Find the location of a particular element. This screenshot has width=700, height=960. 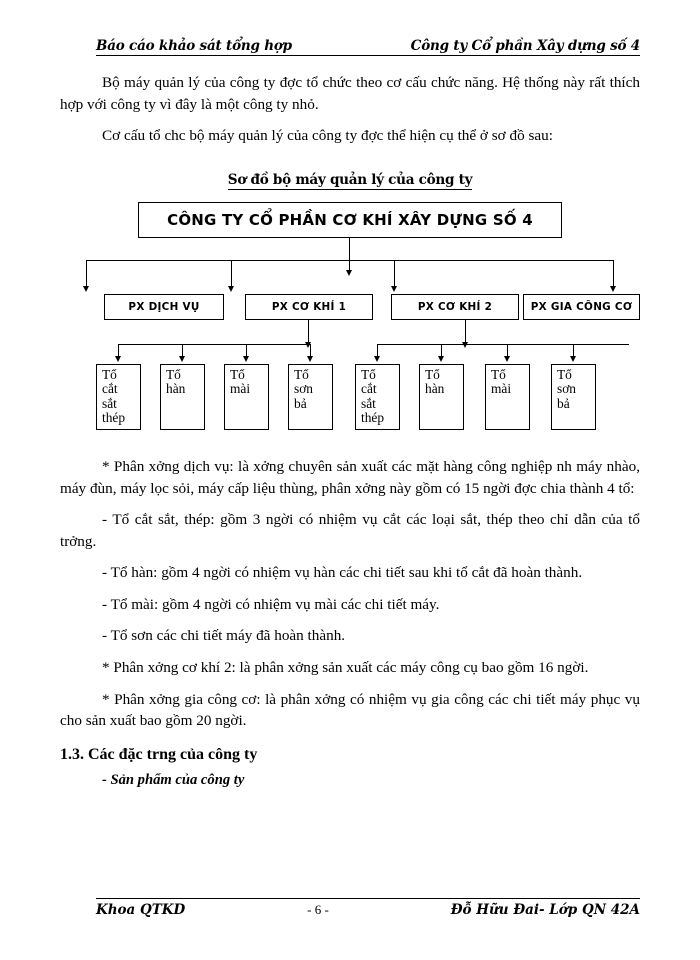

org-leaf-left-1: Tổ cắt sắt thép is located at coordinates (118, 397).